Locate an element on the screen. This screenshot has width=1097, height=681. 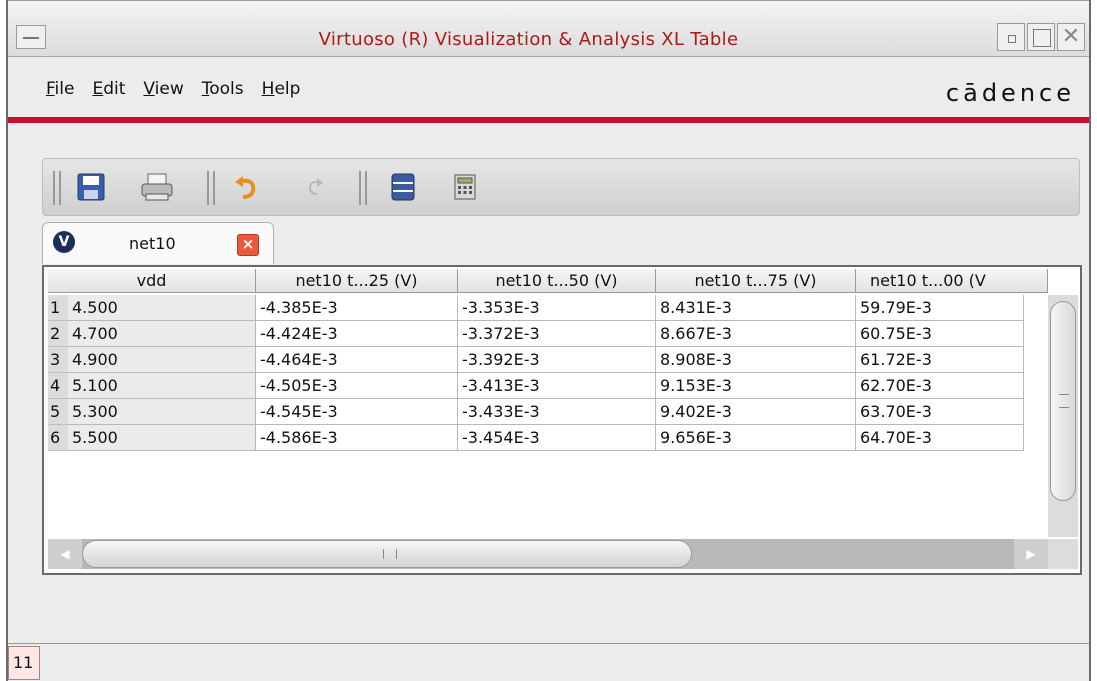
menu-bar: File Edit View Tools Help cādence is located at coordinates (548, 87).